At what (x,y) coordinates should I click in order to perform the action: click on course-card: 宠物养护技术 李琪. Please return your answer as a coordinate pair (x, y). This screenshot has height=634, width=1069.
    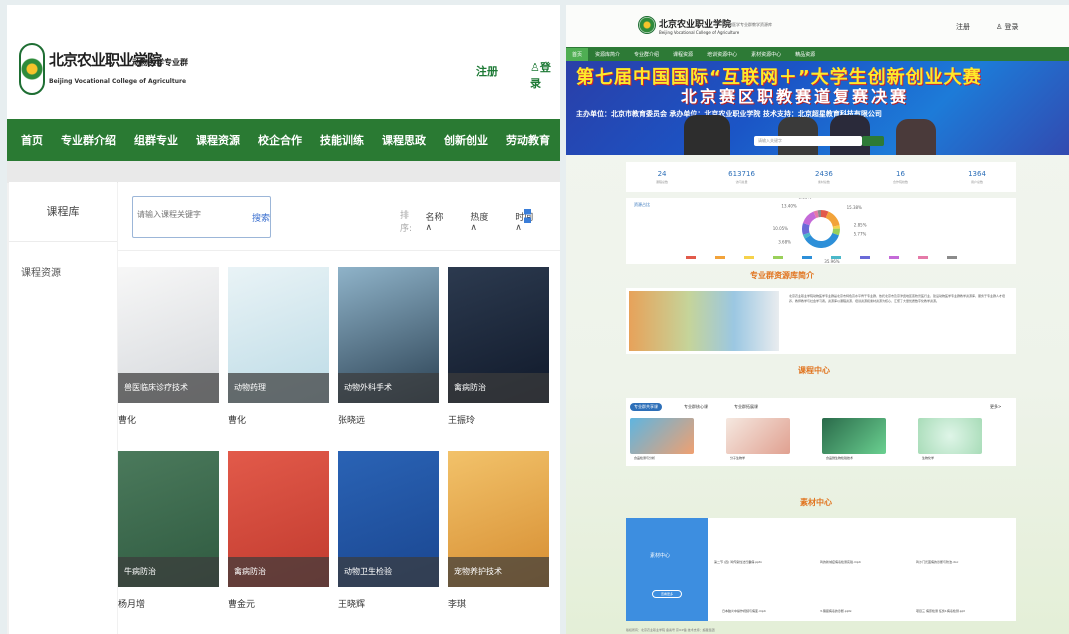
    Looking at the image, I should click on (498, 530).